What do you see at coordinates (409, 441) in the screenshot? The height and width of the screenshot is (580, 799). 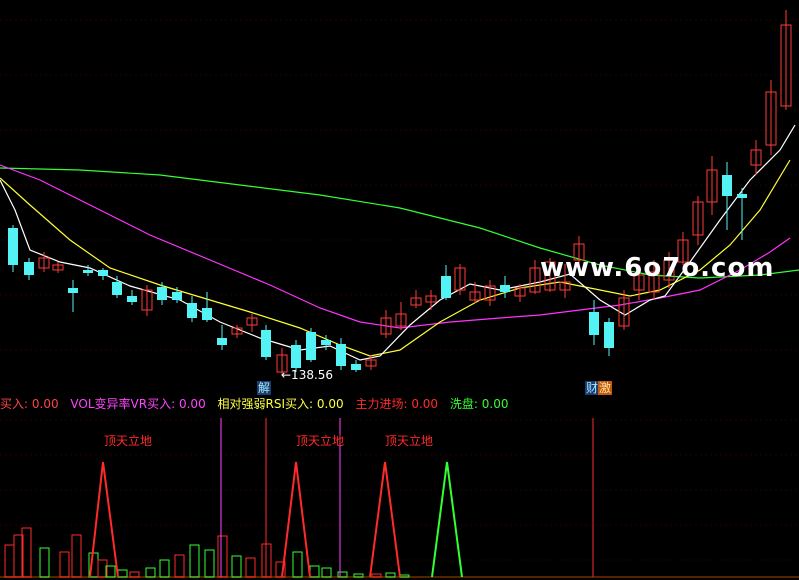 I see `signal-label-3: 顶天立地` at bounding box center [409, 441].